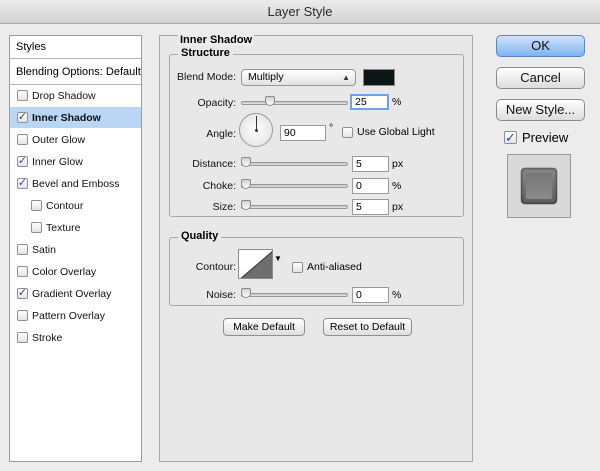 Image resolution: width=600 pixels, height=471 pixels. Describe the element at coordinates (397, 102) in the screenshot. I see `opacity-unit: %` at that location.